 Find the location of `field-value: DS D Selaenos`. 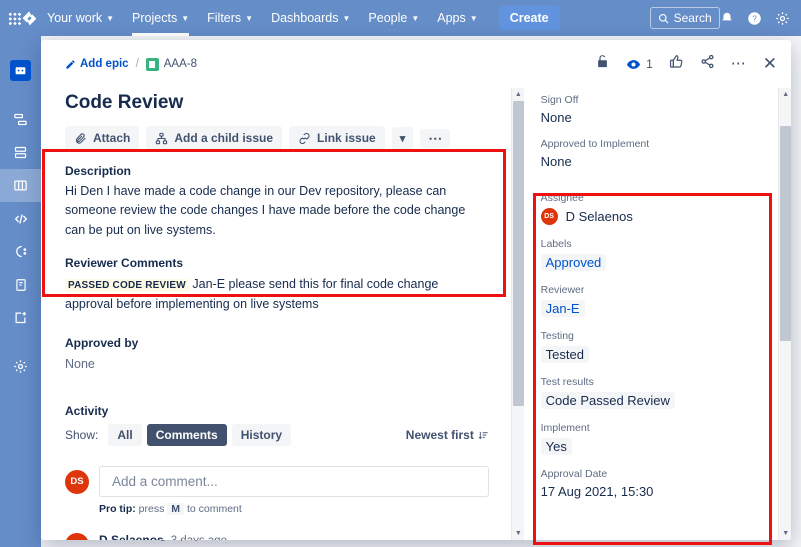

field-value: DS D Selaenos is located at coordinates (651, 216).